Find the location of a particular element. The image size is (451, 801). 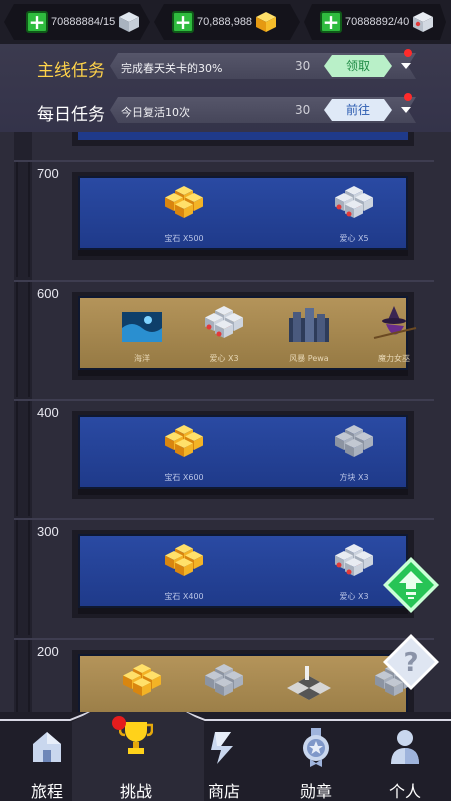

medal-icon is located at coordinates (316, 747).